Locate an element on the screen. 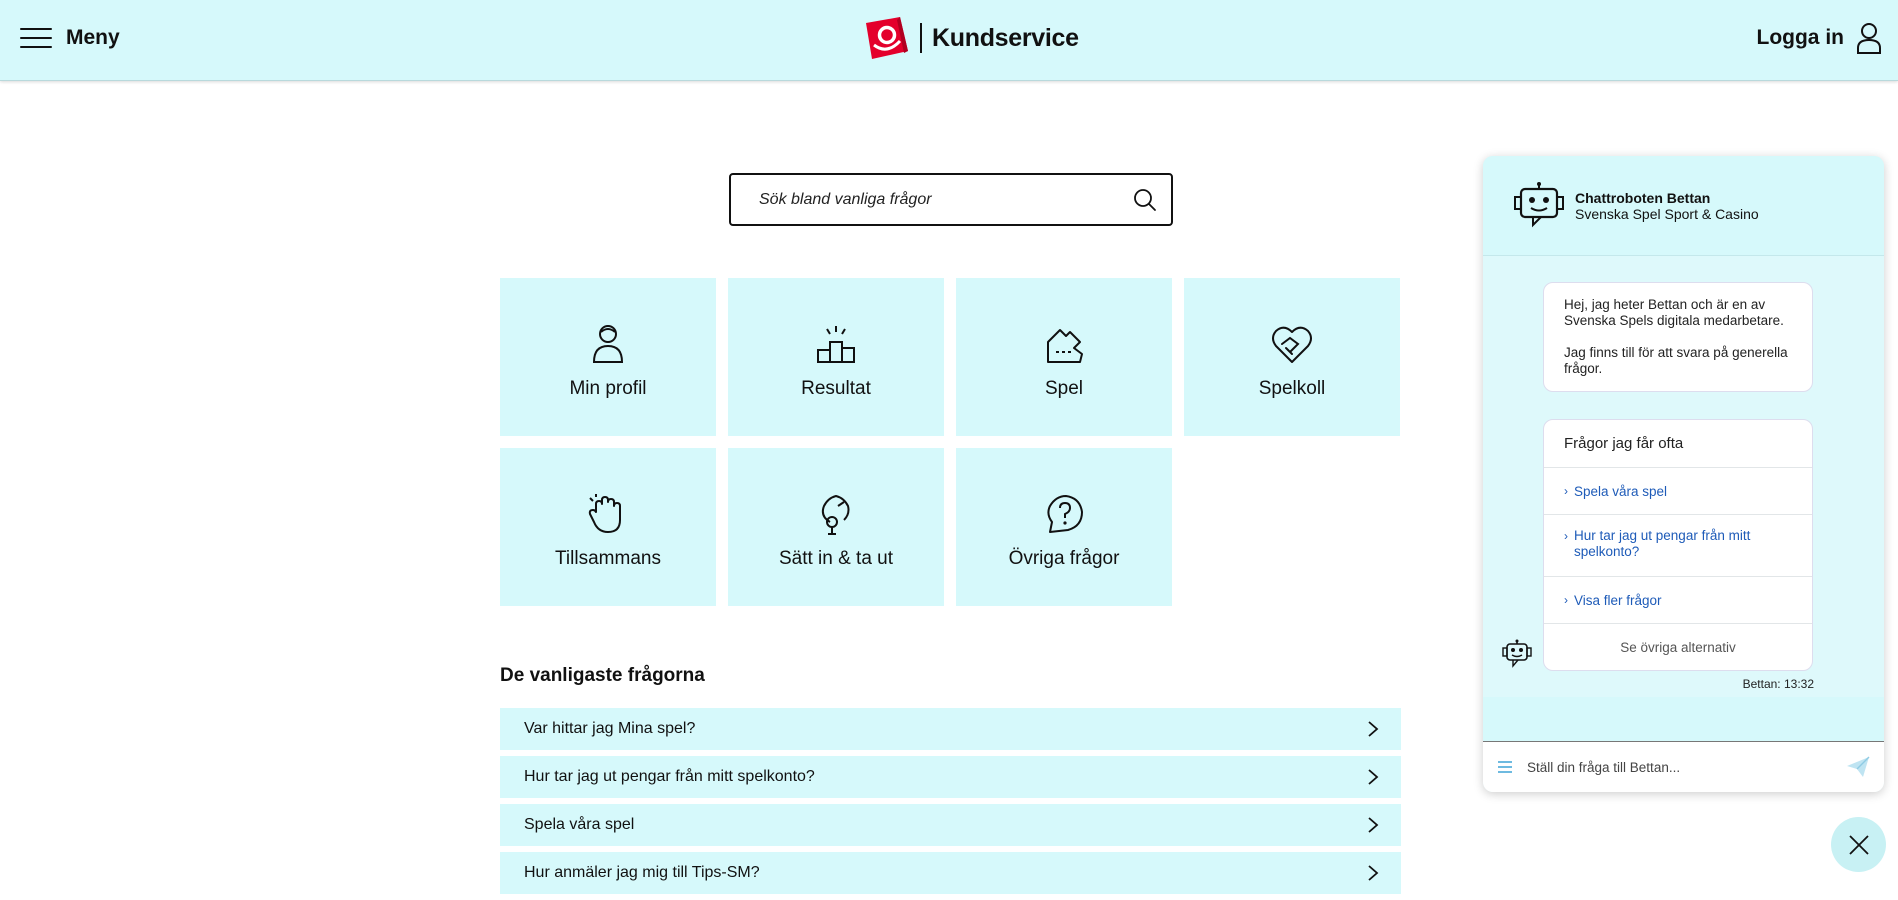 The image size is (1898, 900). question-bubble-icon is located at coordinates (1065, 514).